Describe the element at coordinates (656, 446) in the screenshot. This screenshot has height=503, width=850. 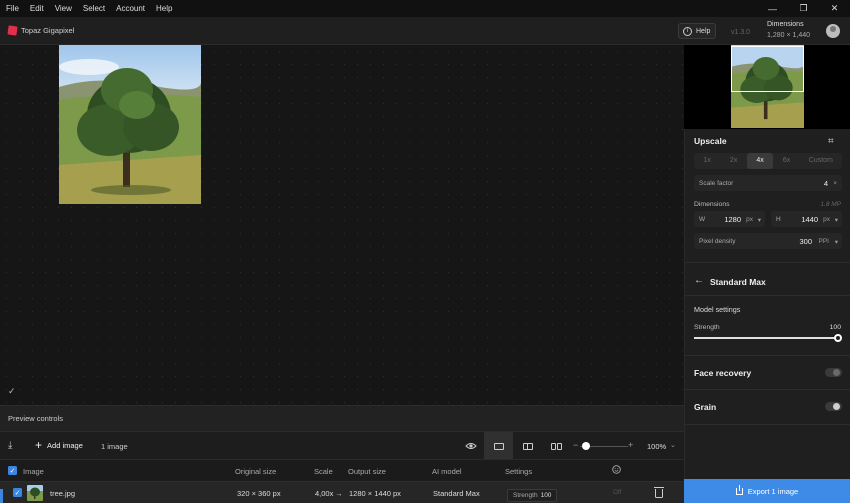
I see `zoom-value: 100%` at that location.